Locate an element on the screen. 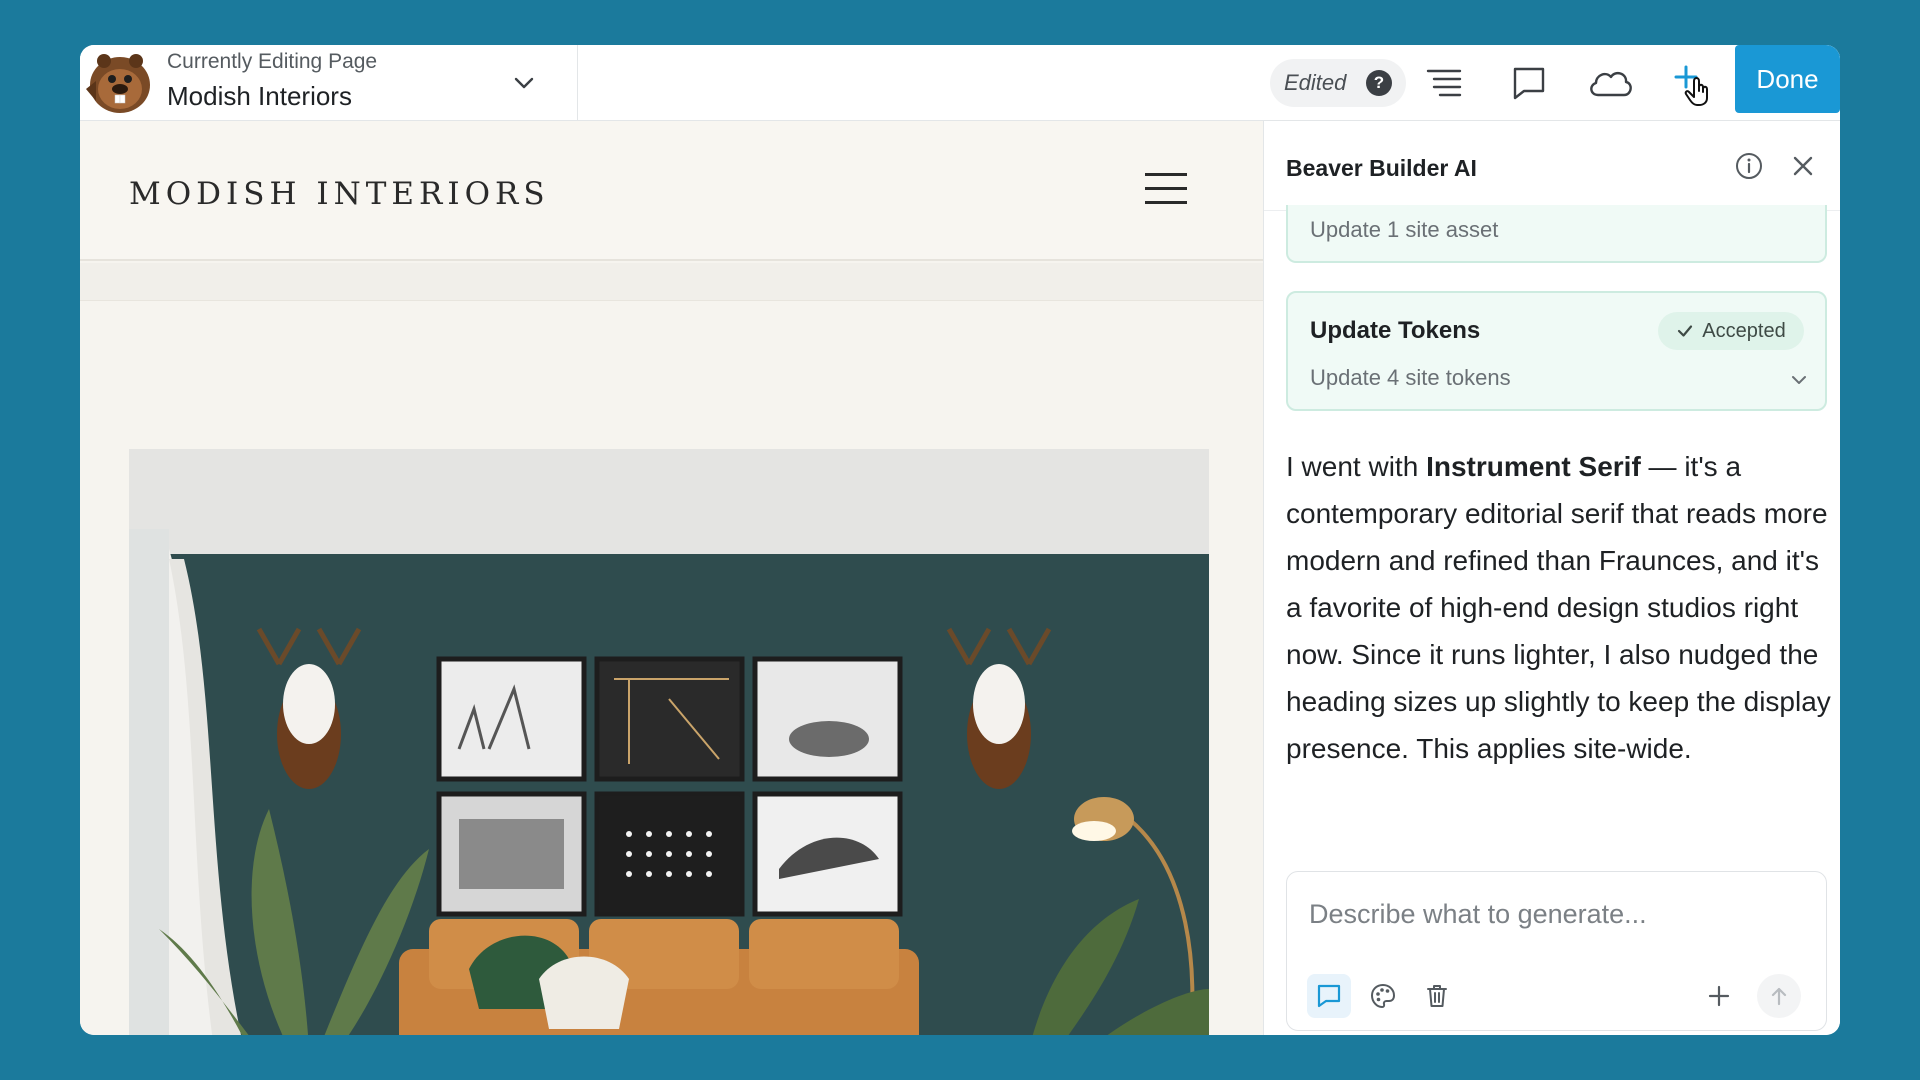  site-asset-text: Update 1 site asset is located at coordinates (1404, 229).